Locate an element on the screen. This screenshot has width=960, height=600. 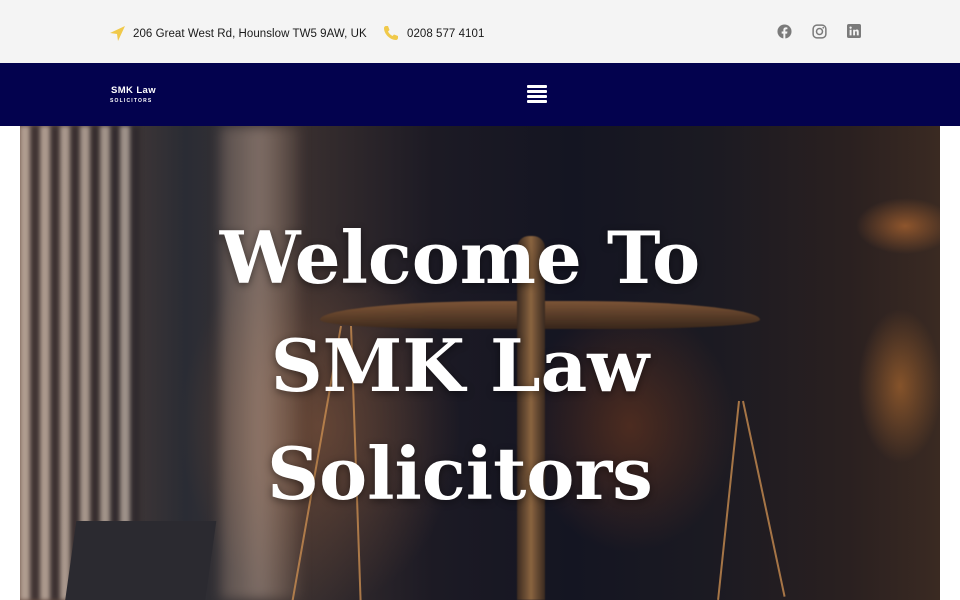
instagram-link is located at coordinates (819, 31).